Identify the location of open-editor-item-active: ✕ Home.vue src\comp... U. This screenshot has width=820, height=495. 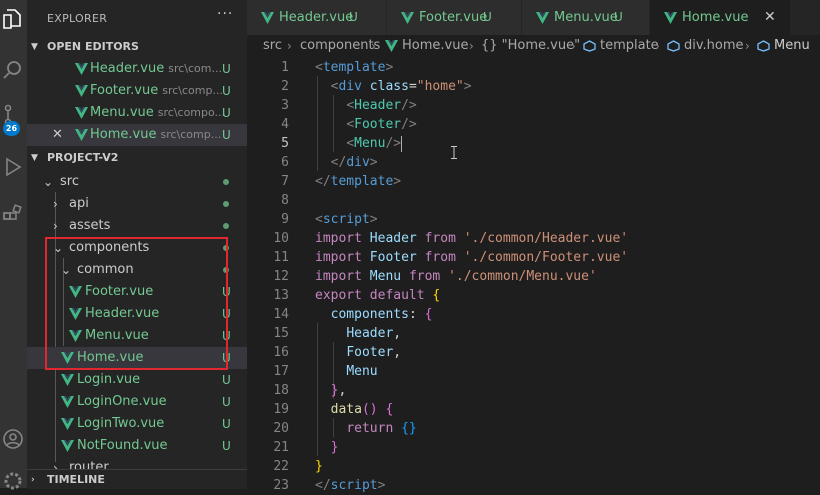
(137, 135).